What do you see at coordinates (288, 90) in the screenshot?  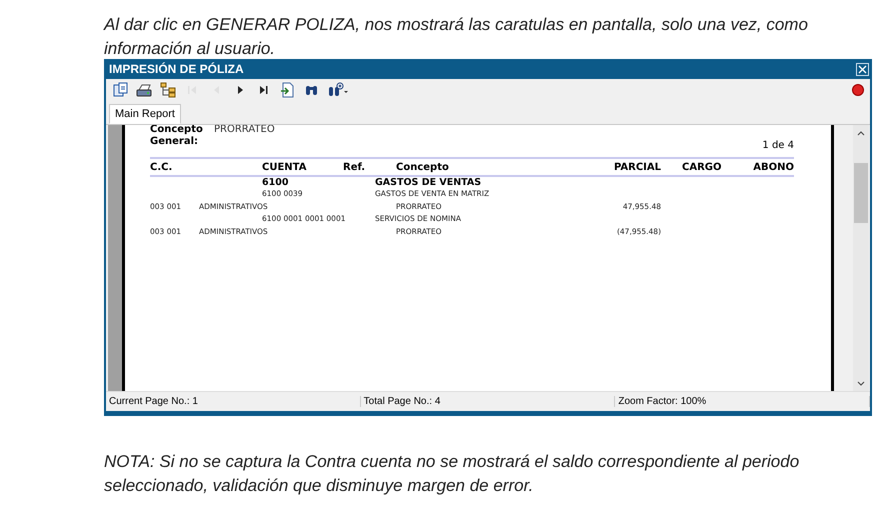 I see `goto-icon` at bounding box center [288, 90].